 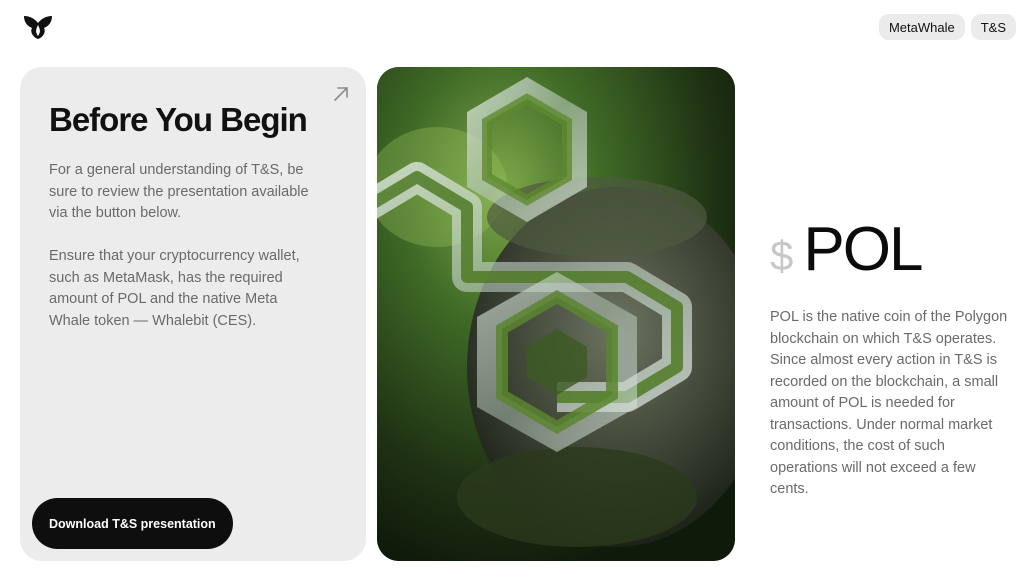 I want to click on top-nav: MetaWhale T&S, so click(x=947, y=27).